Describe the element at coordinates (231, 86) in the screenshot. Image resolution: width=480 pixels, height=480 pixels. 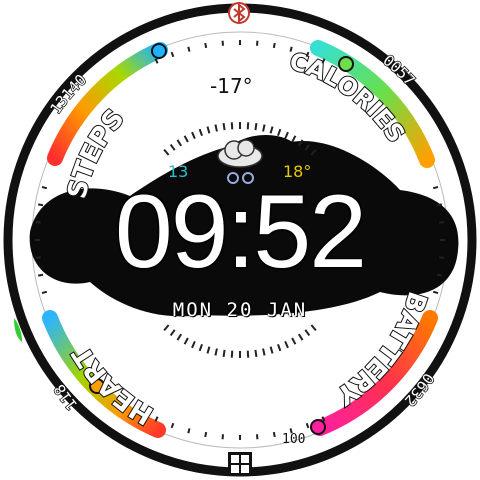
I see `weather-temp: -17°` at that location.